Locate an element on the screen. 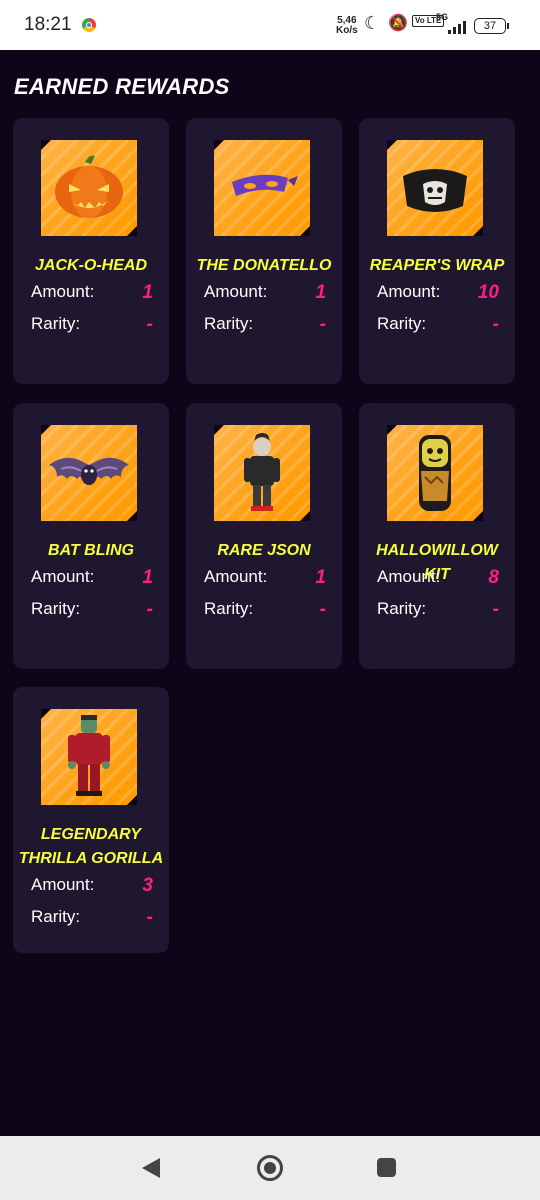 The image size is (540, 1200). recents-icon is located at coordinates (386, 1167).